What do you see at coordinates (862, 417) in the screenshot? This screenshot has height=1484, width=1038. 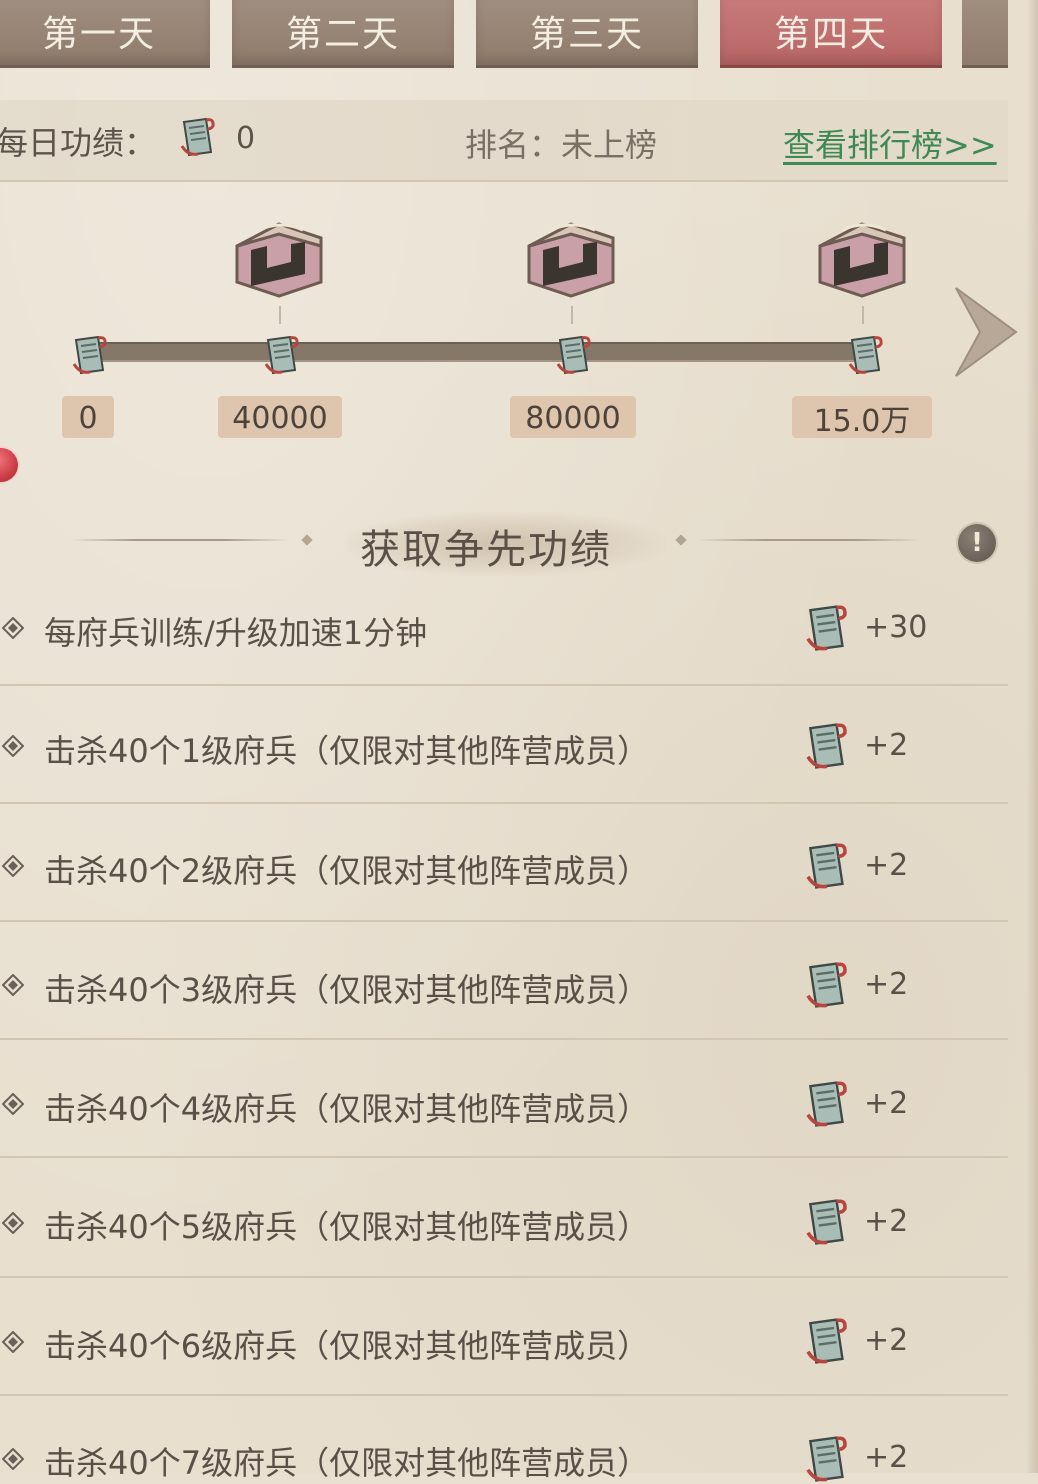 I see `milestone-value: 15.0万` at bounding box center [862, 417].